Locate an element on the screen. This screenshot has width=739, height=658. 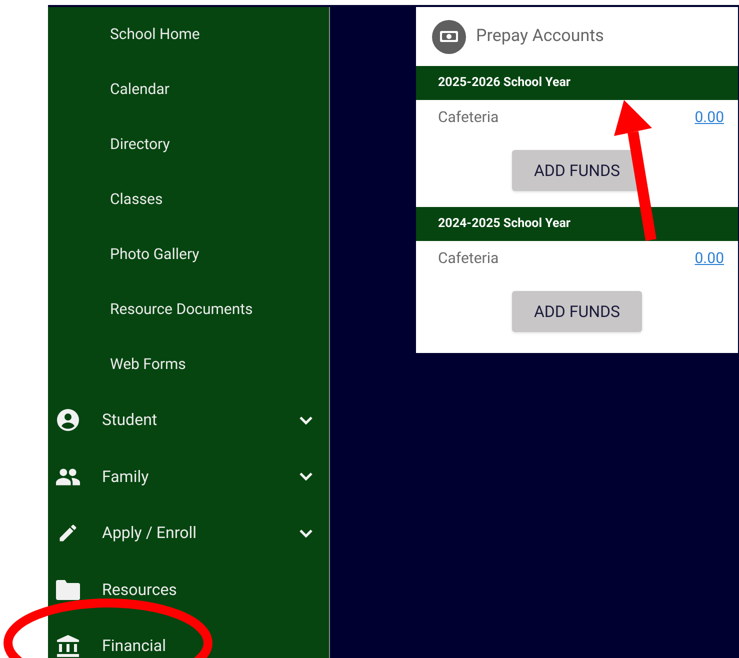
sidebar-subitem: Photo Gallery is located at coordinates (155, 254).